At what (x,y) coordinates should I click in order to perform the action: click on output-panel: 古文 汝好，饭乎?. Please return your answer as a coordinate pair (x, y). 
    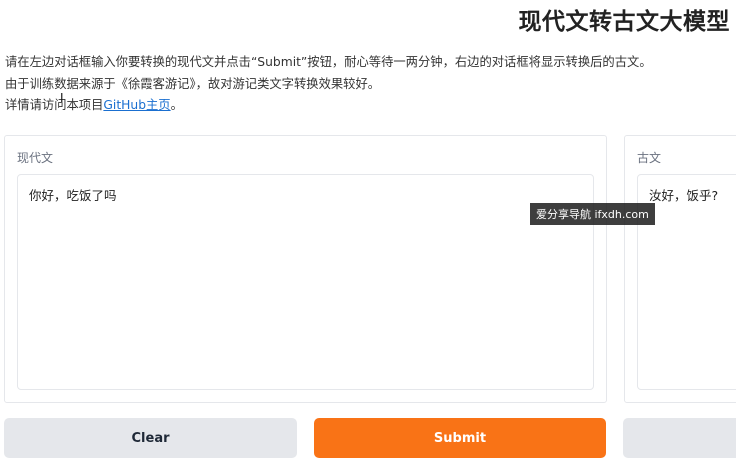
    Looking at the image, I should click on (680, 269).